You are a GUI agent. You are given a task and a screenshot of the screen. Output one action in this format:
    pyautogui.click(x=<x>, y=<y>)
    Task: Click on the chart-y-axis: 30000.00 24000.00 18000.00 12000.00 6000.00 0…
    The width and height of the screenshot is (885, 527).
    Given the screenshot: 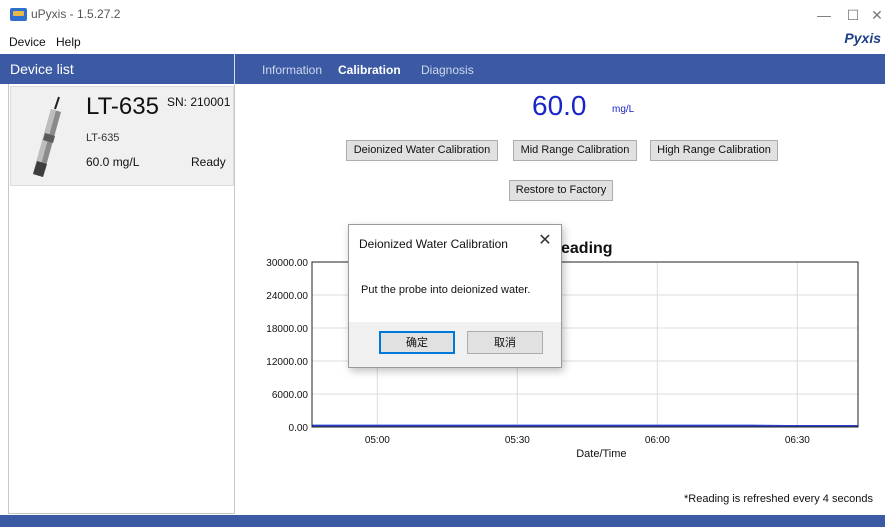 What is the action you would take?
    pyautogui.click(x=287, y=346)
    